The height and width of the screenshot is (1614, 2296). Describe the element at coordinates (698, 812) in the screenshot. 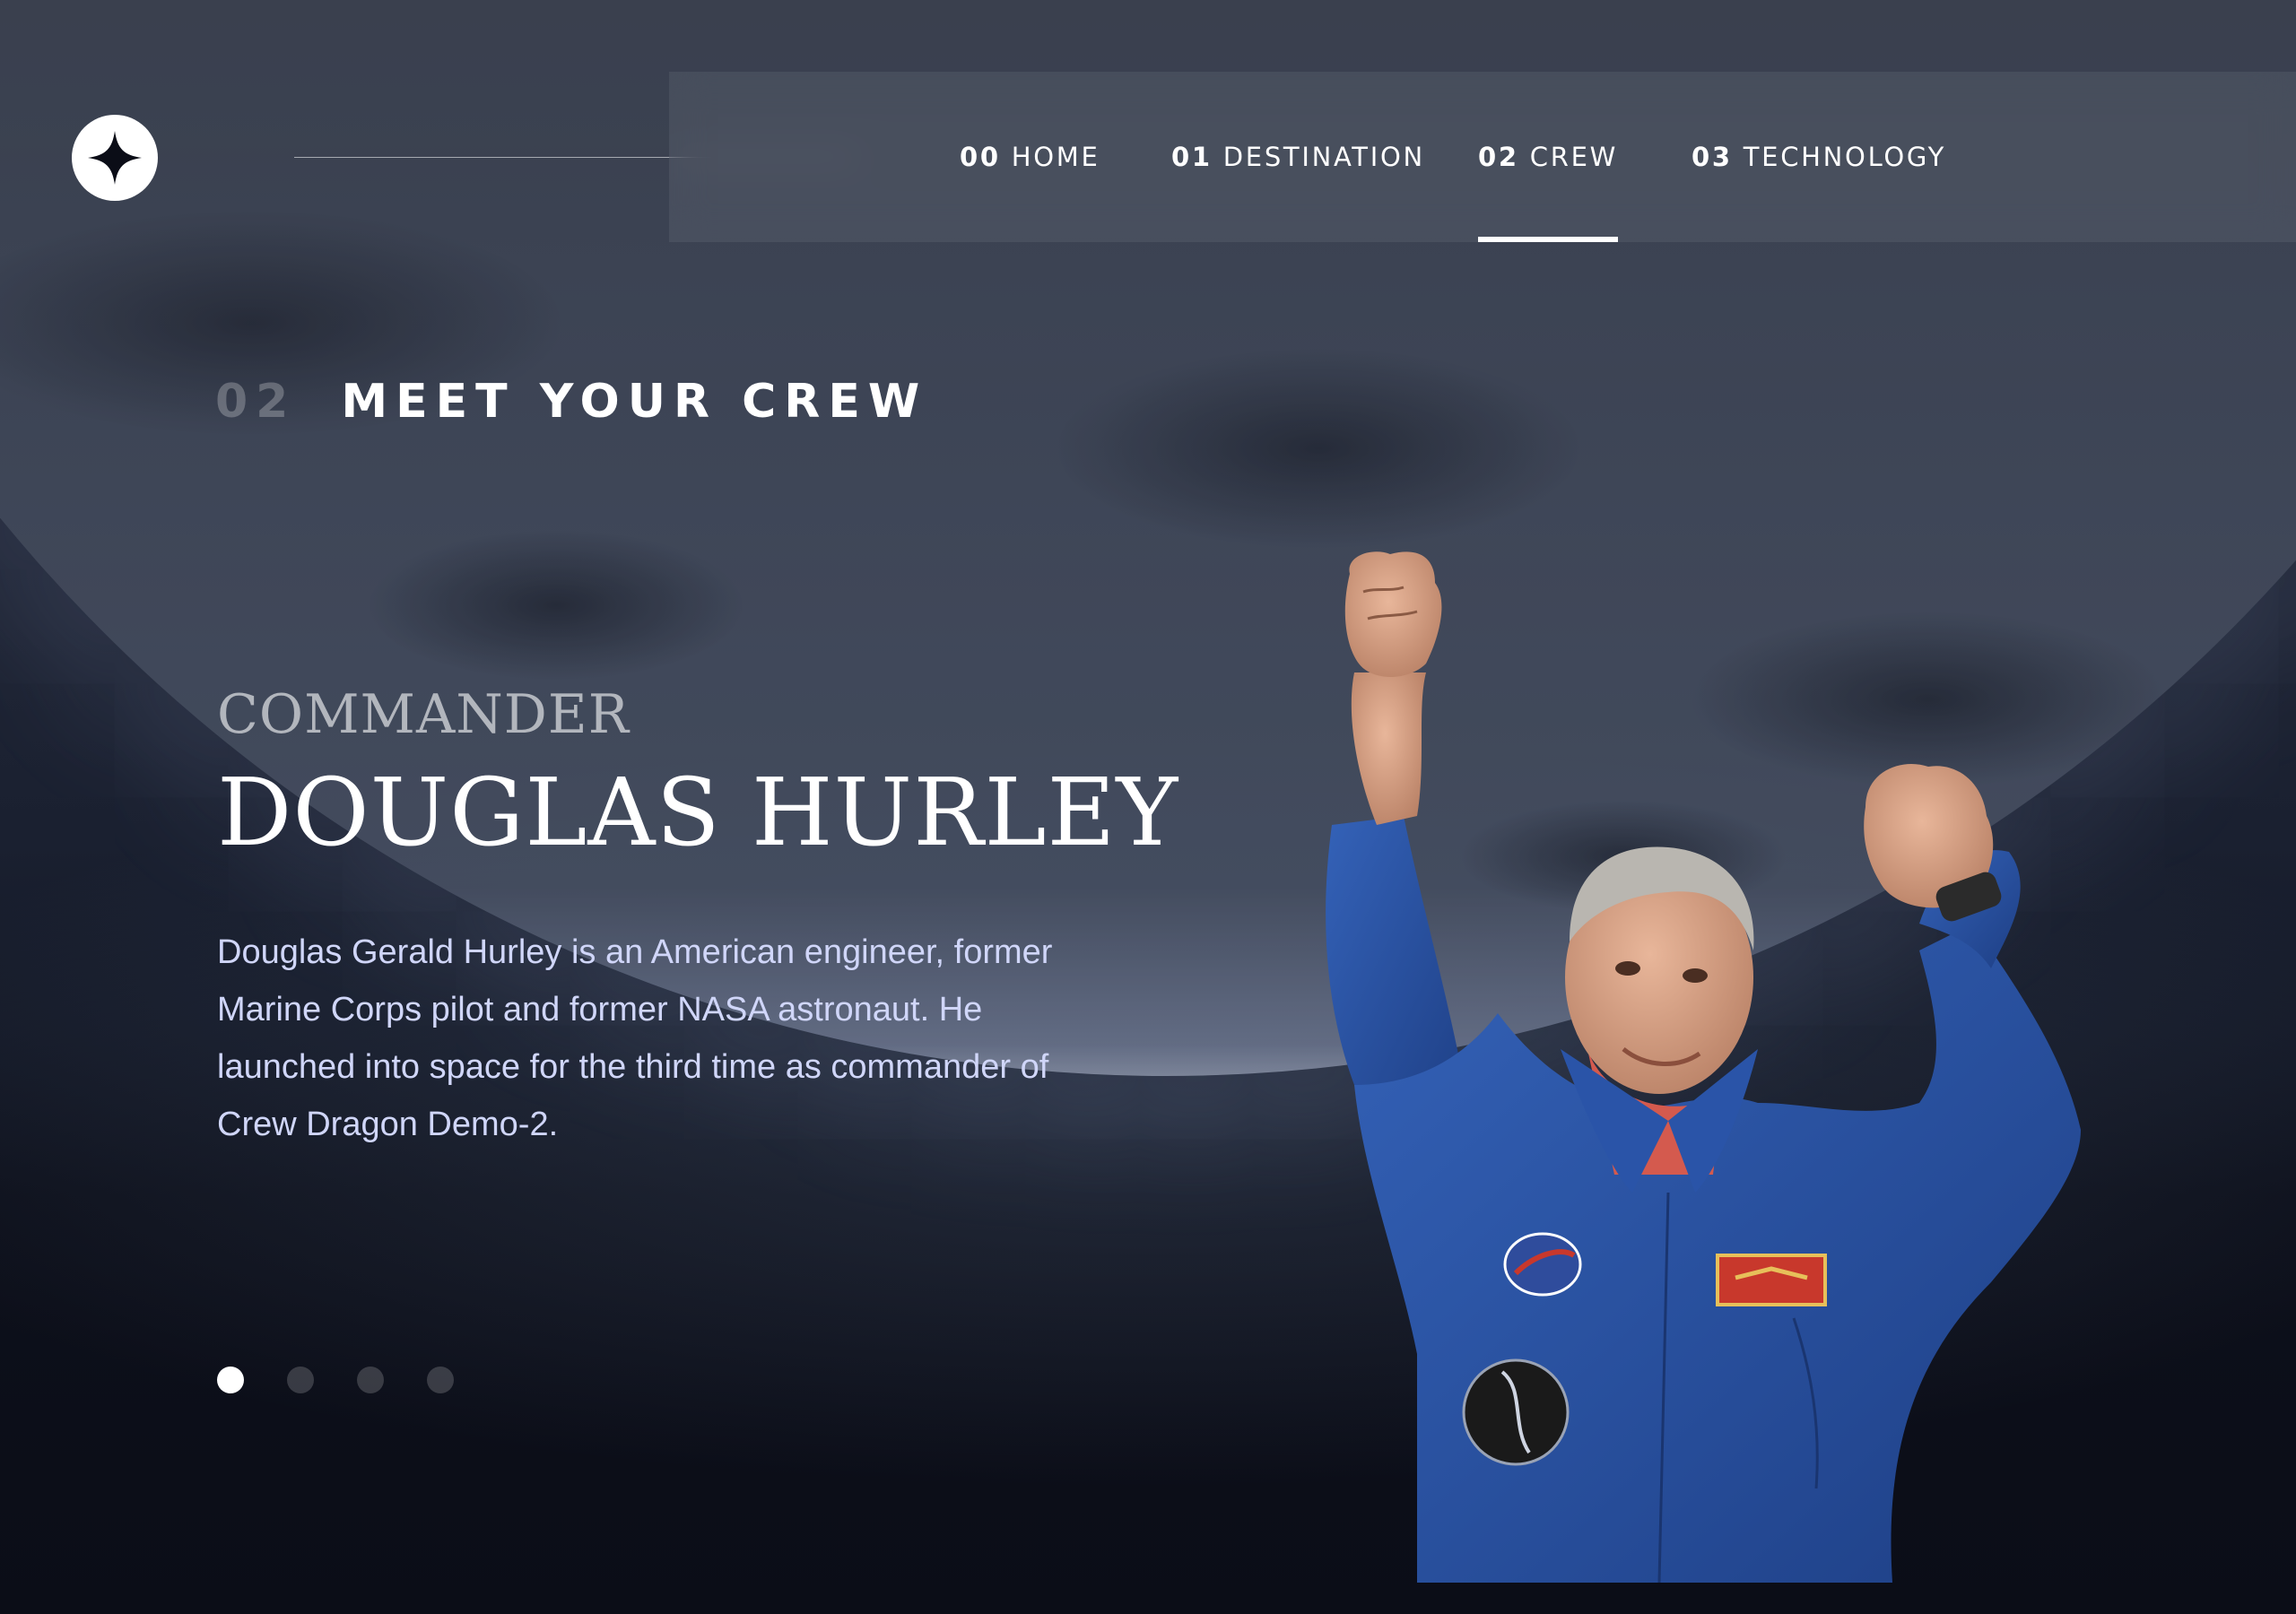

I see `crew-name: DOUGLAS HURLEY` at that location.